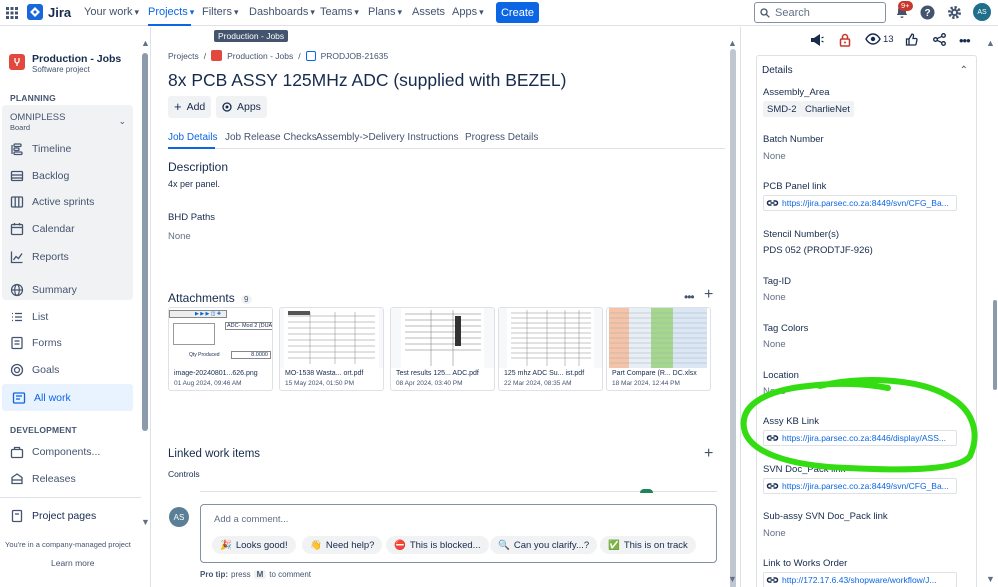  I want to click on tag-charlienet: CharlieNet, so click(827, 109).